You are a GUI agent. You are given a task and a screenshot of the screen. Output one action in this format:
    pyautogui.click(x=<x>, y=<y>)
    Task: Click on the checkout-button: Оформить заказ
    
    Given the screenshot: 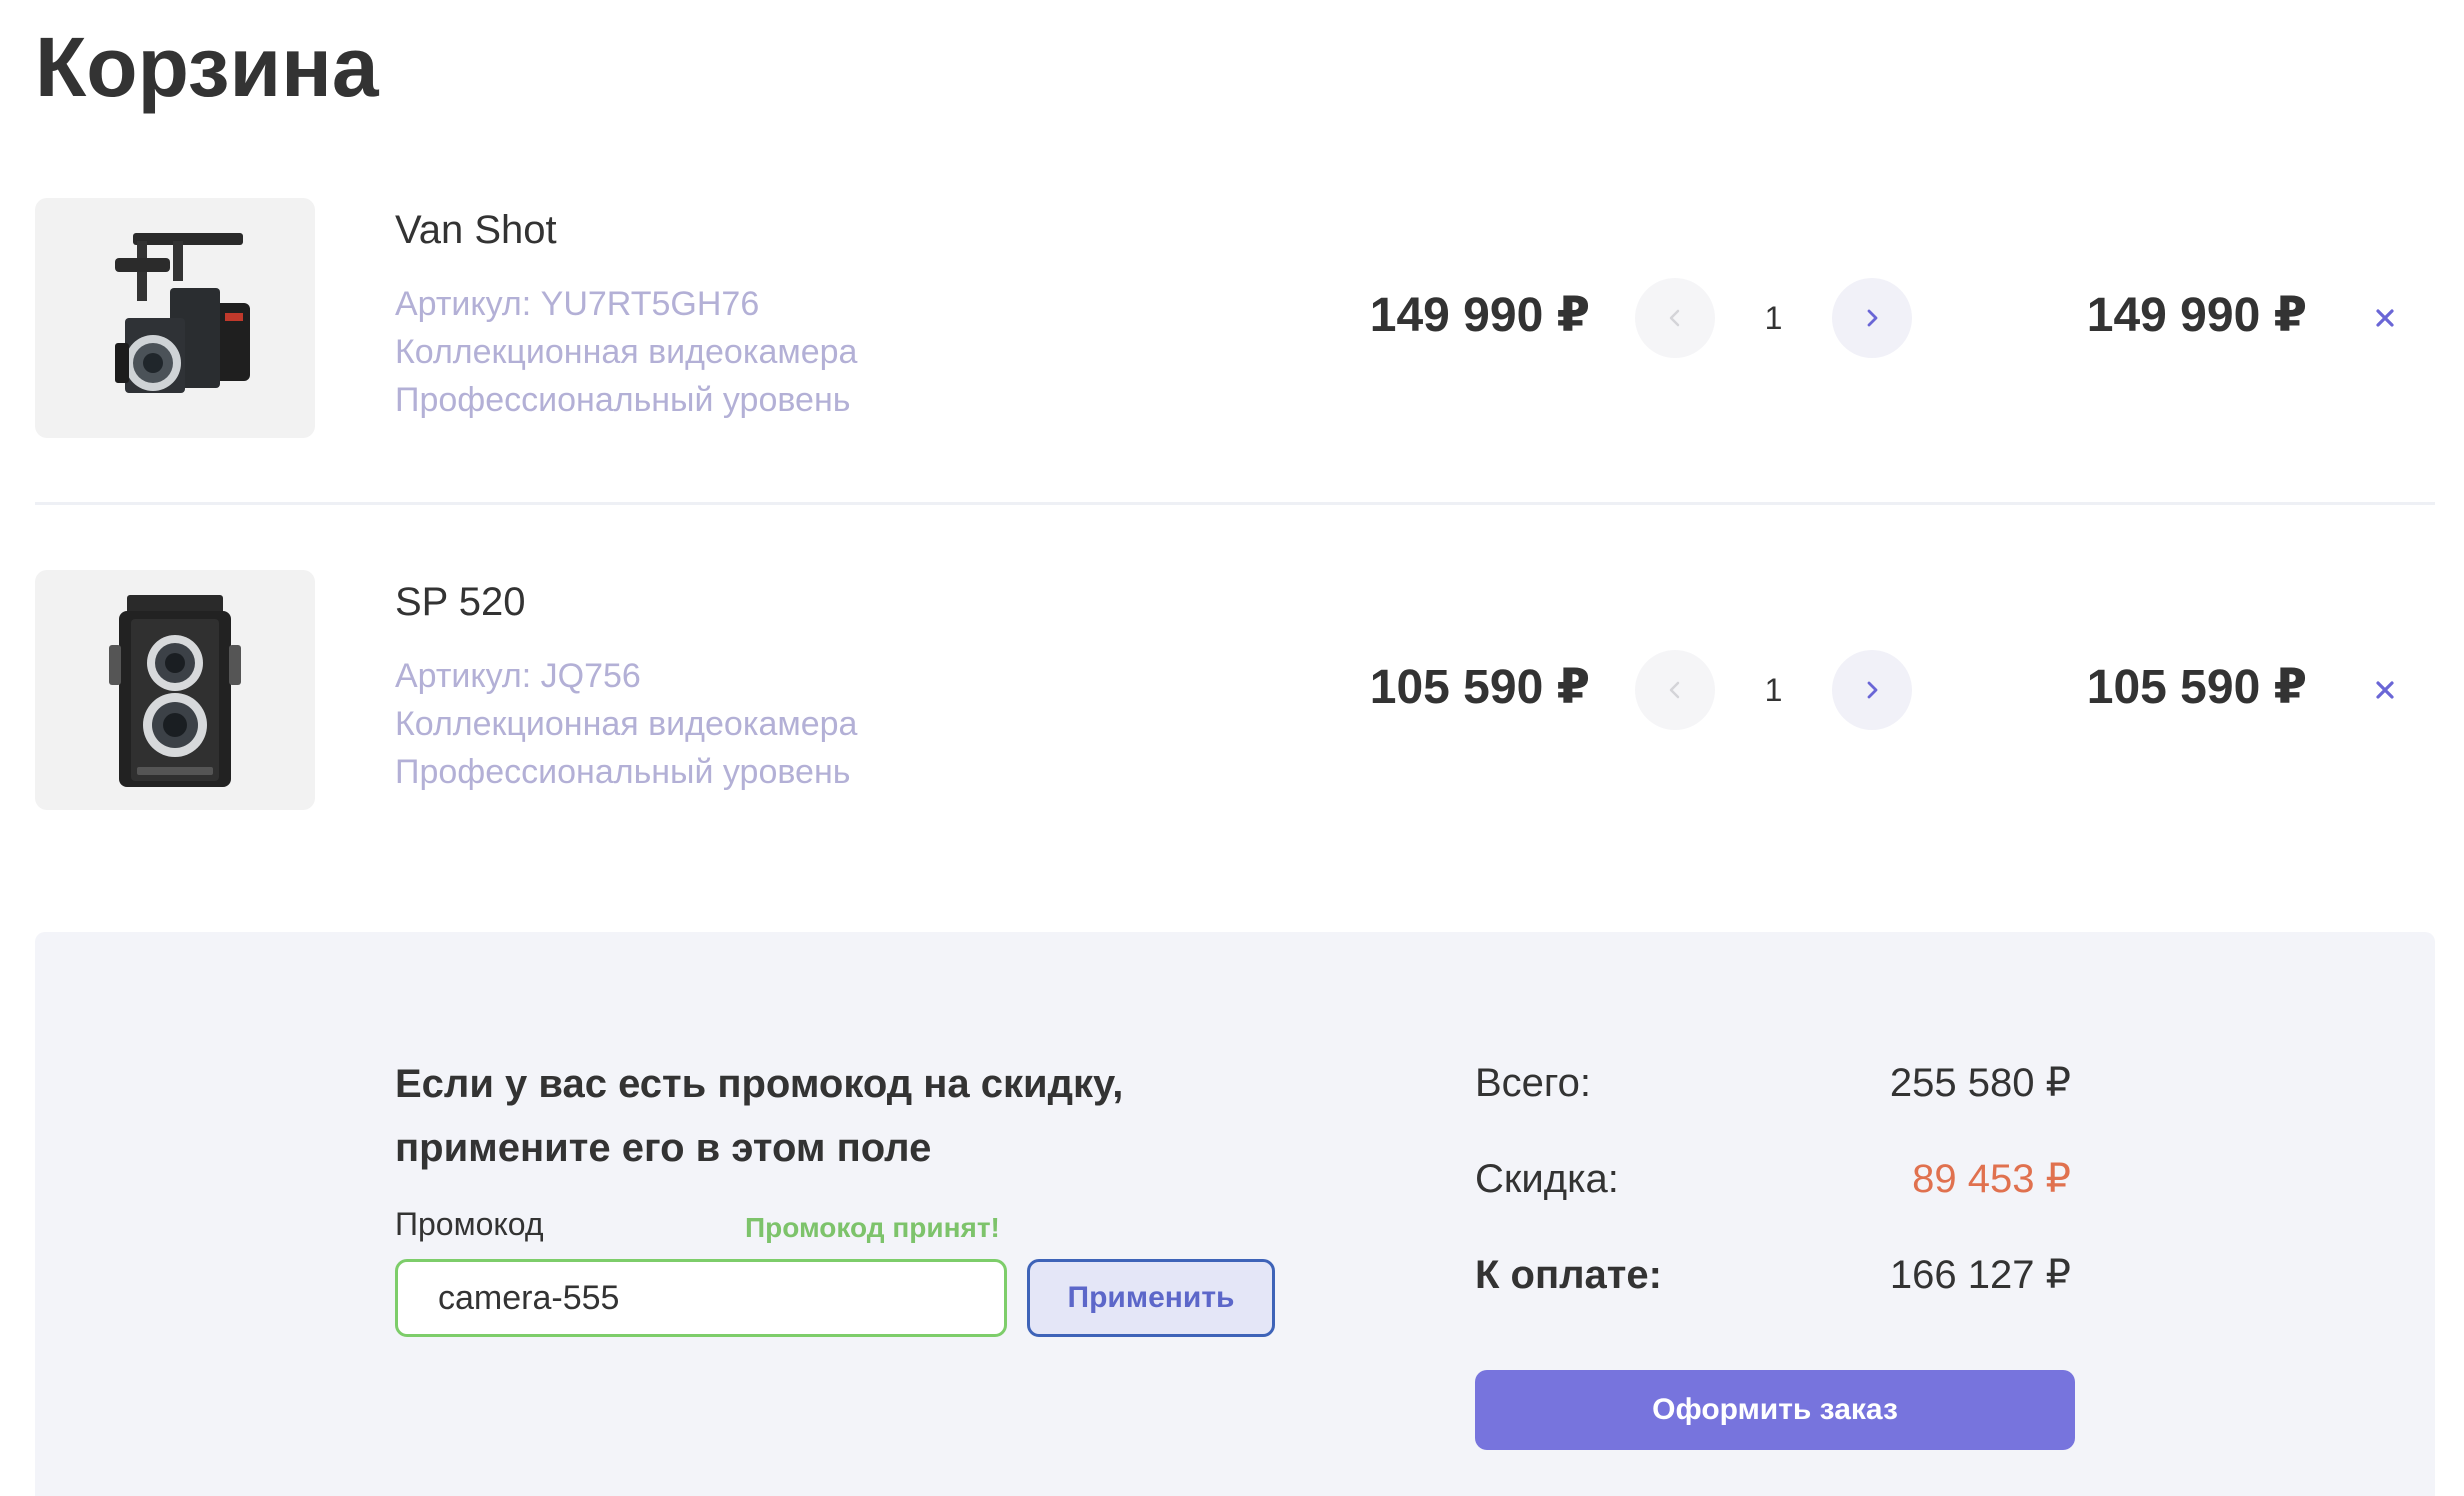 What is the action you would take?
    pyautogui.click(x=1775, y=1410)
    